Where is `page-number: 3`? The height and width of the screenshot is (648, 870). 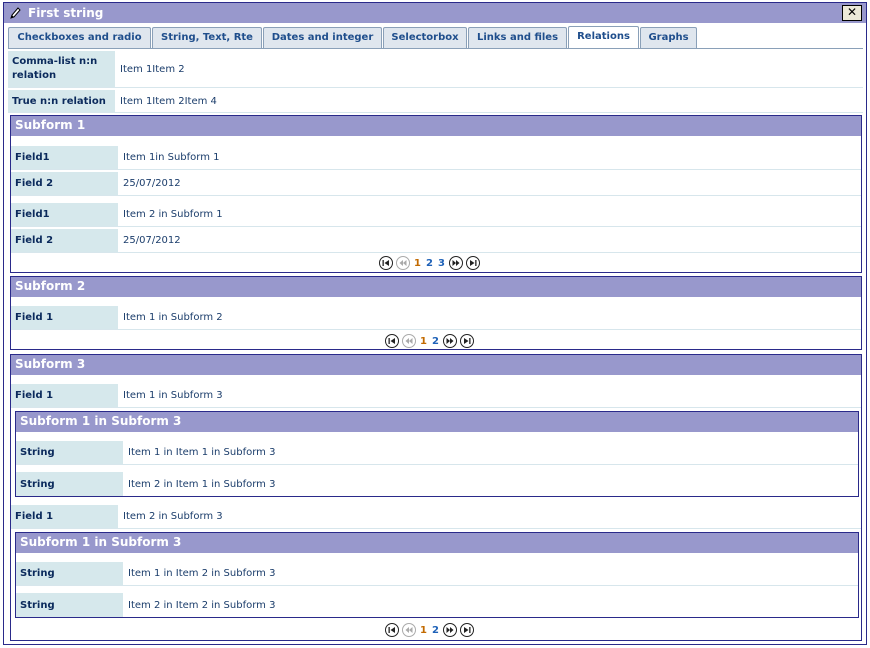 page-number: 3 is located at coordinates (441, 263).